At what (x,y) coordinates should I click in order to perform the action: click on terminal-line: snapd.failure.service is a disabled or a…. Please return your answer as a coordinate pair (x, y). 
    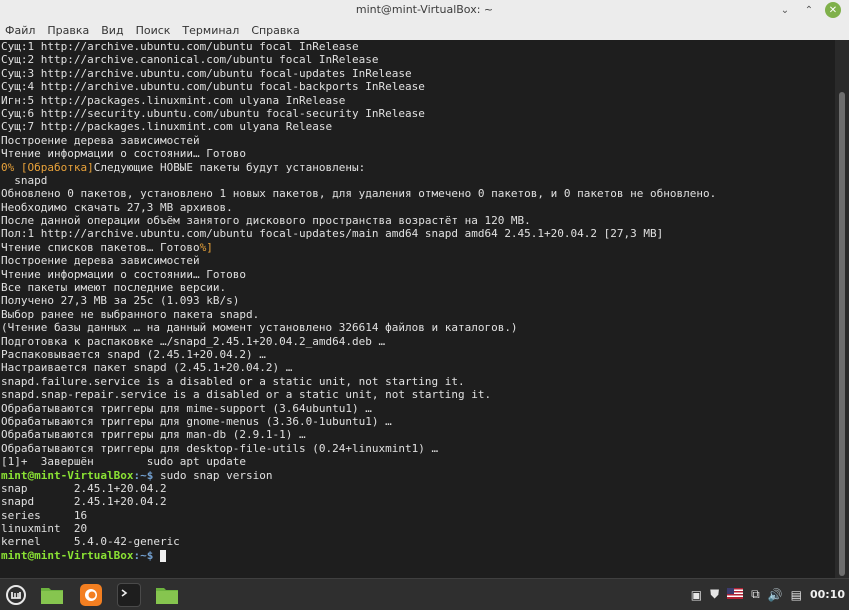
    Looking at the image, I should click on (233, 381).